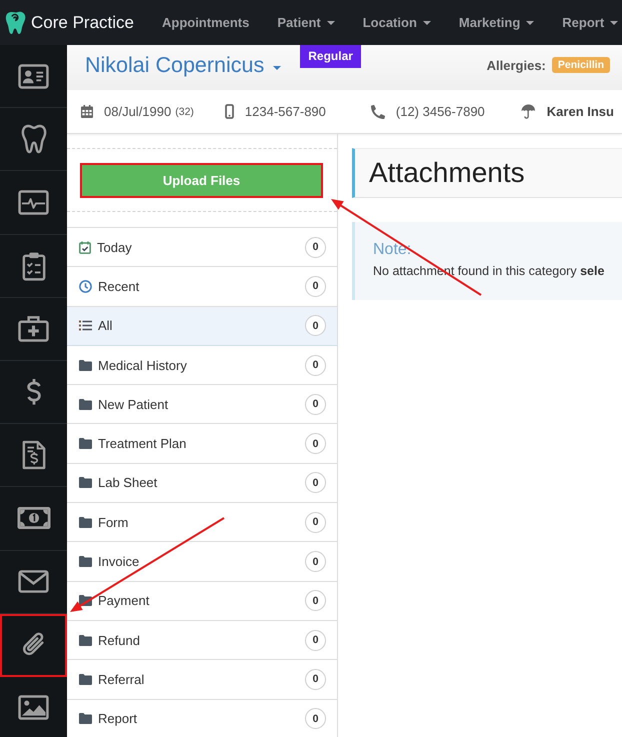 The image size is (622, 737). What do you see at coordinates (528, 111) in the screenshot?
I see `umbrella-icon` at bounding box center [528, 111].